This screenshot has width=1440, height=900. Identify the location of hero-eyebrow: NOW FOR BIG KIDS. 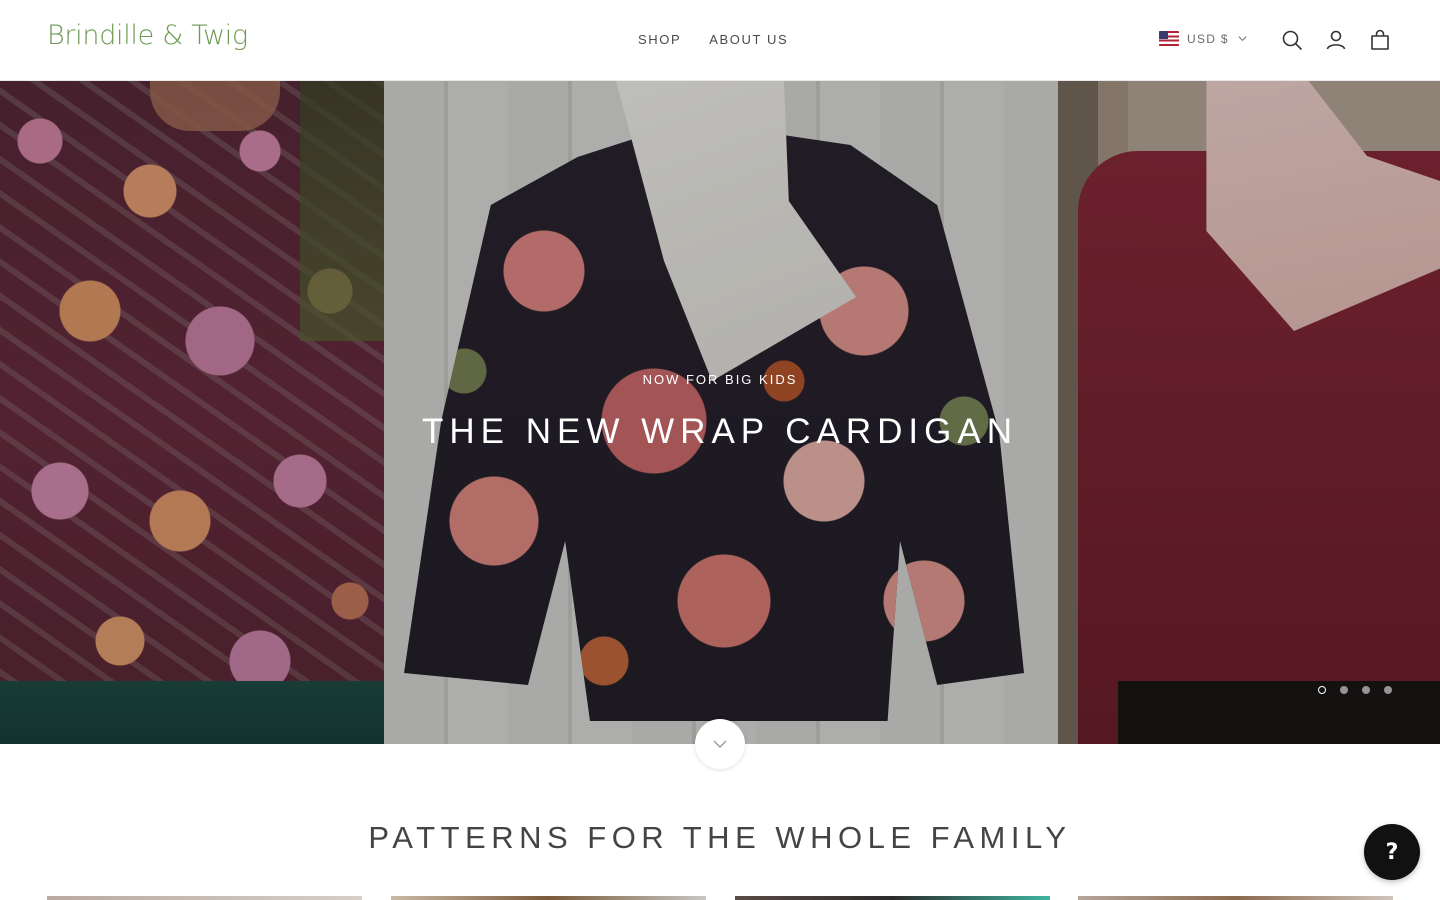
(720, 379).